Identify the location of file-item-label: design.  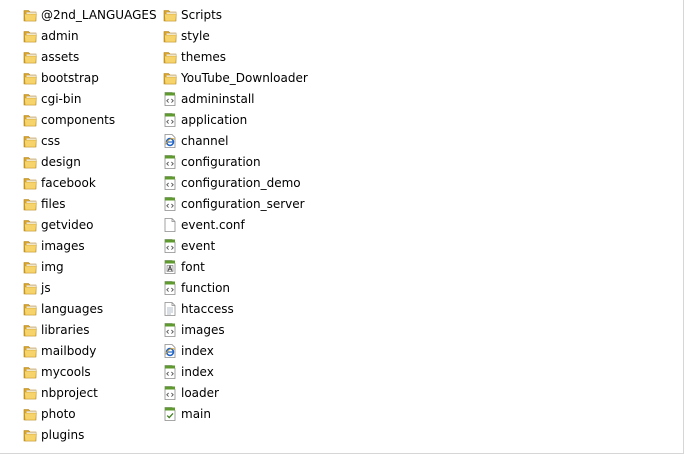
(61, 161).